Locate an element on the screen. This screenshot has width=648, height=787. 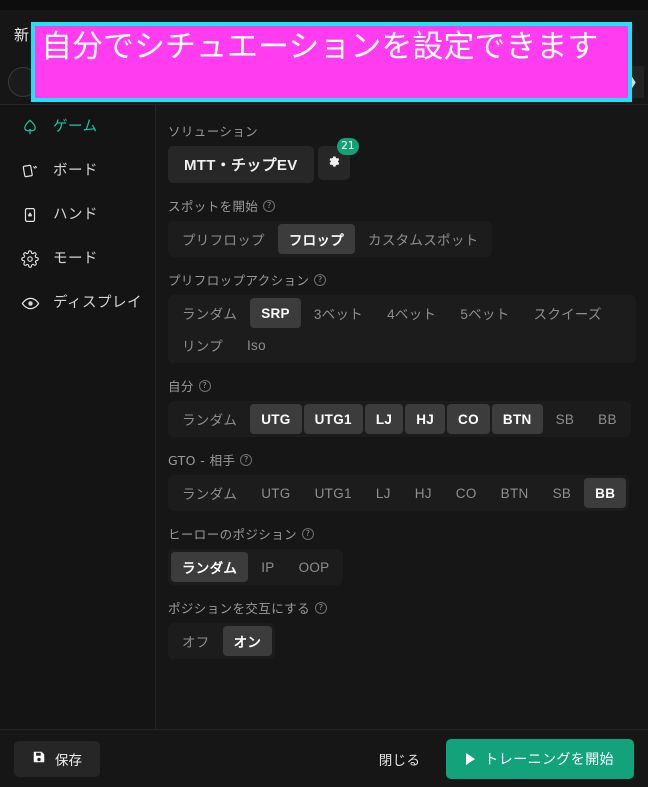
save-button-label: 保存 is located at coordinates (68, 760).